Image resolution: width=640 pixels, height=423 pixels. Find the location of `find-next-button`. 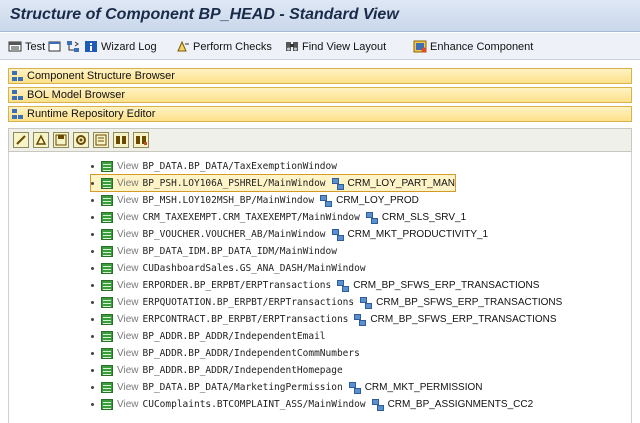

find-next-button is located at coordinates (141, 140).